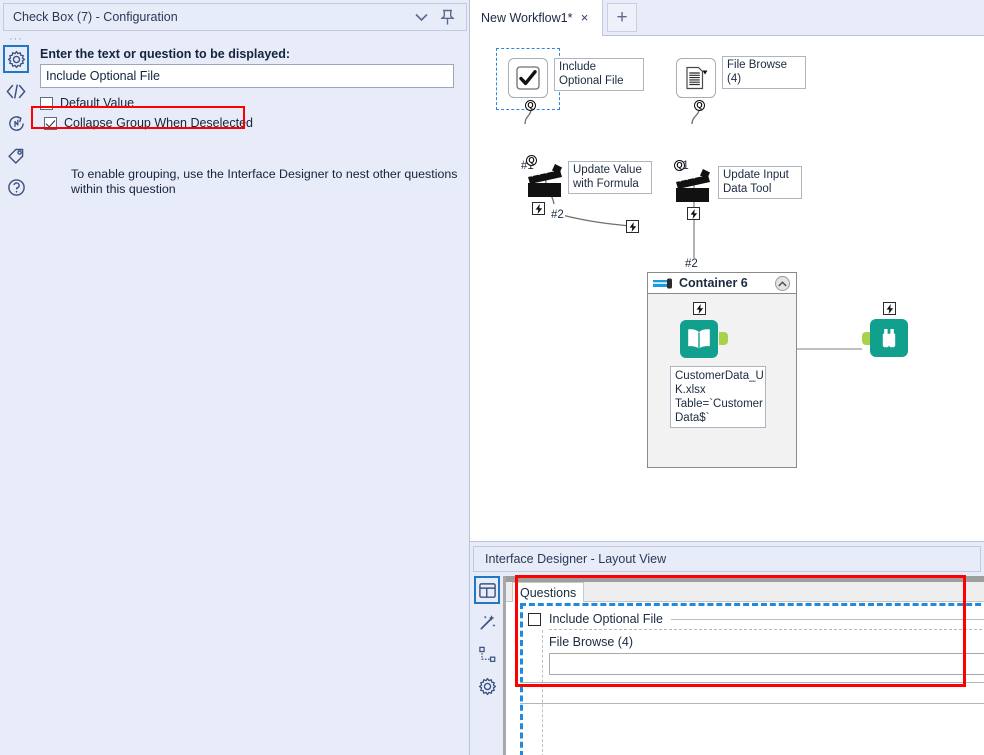  I want to click on tab-questions: Questions, so click(548, 592).